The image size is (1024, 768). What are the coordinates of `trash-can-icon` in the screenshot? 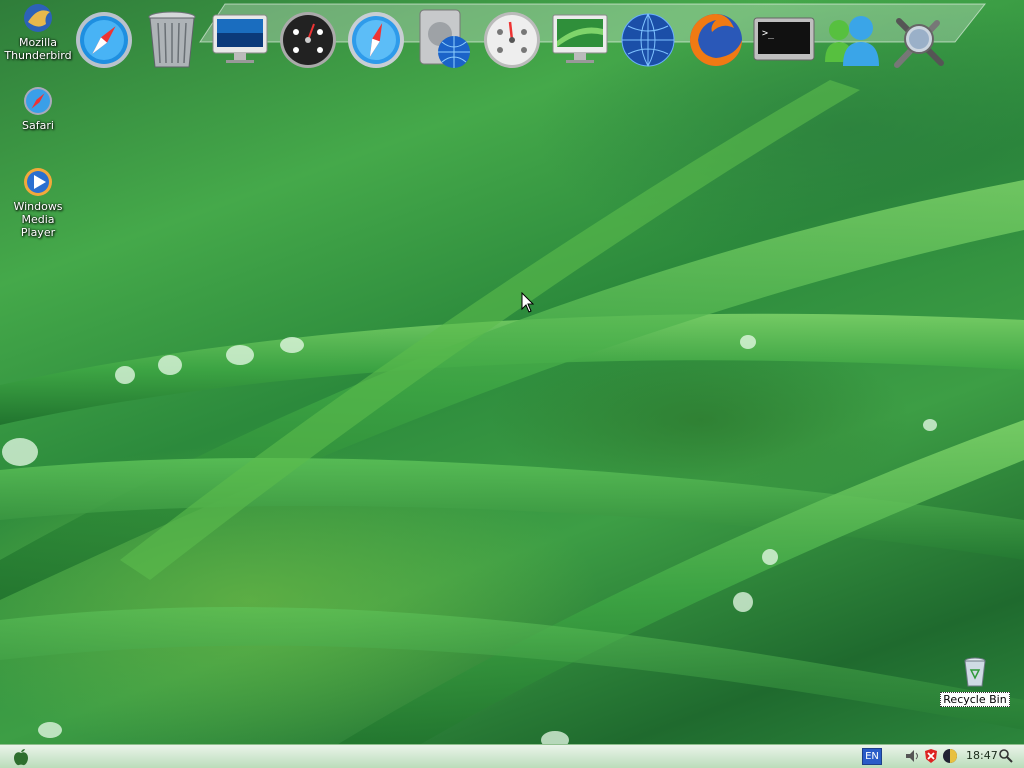 It's located at (172, 39).